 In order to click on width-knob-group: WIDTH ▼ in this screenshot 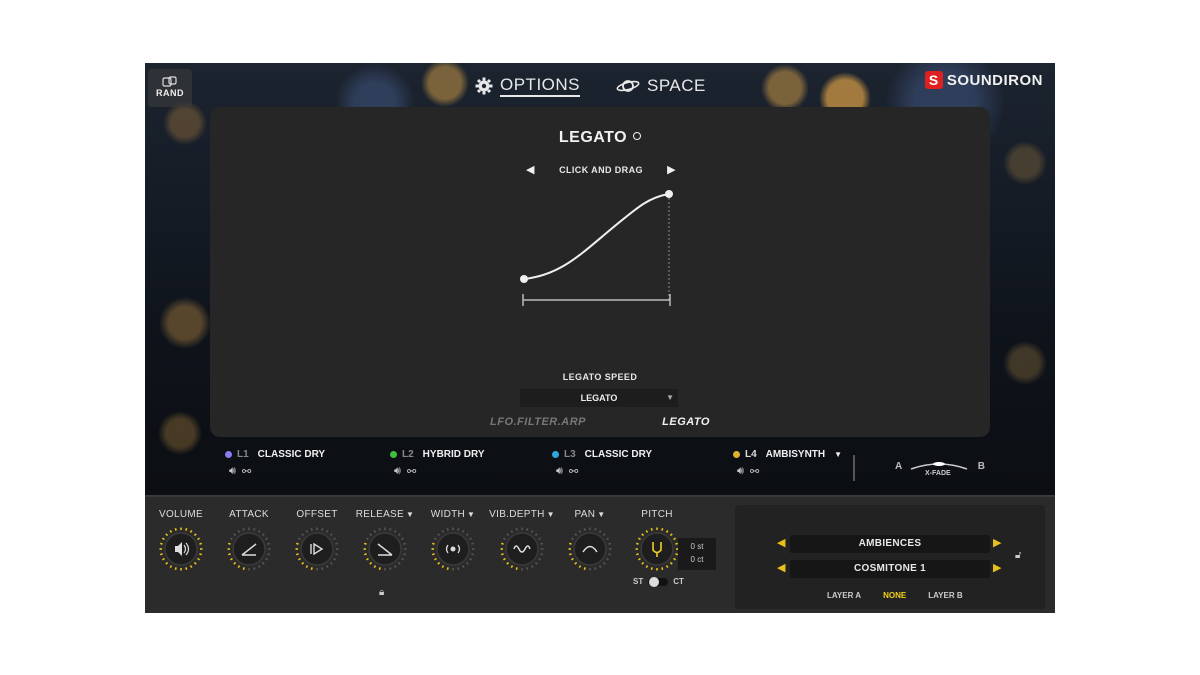, I will do `click(453, 540)`.